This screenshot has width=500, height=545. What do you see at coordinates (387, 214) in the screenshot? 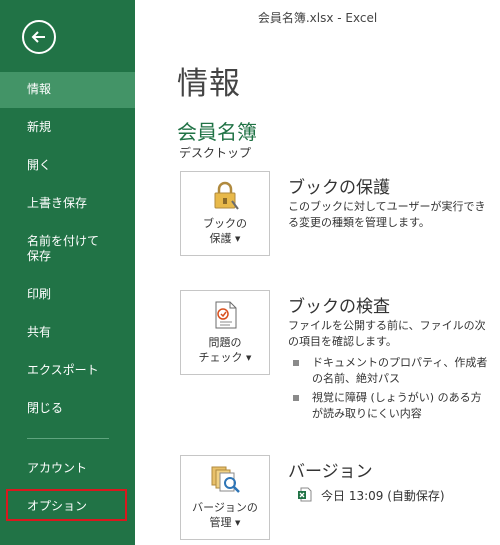
I see `protect-description: このブックに対してユーザーが実行できる変更の種類を管理します。` at bounding box center [387, 214].